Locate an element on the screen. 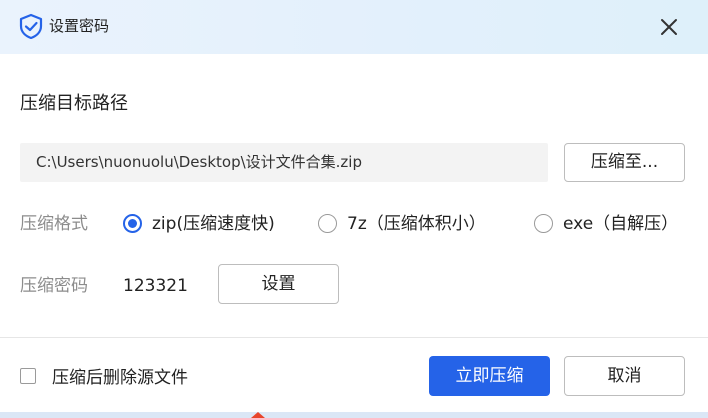  cancel-button: 取消 is located at coordinates (624, 376).